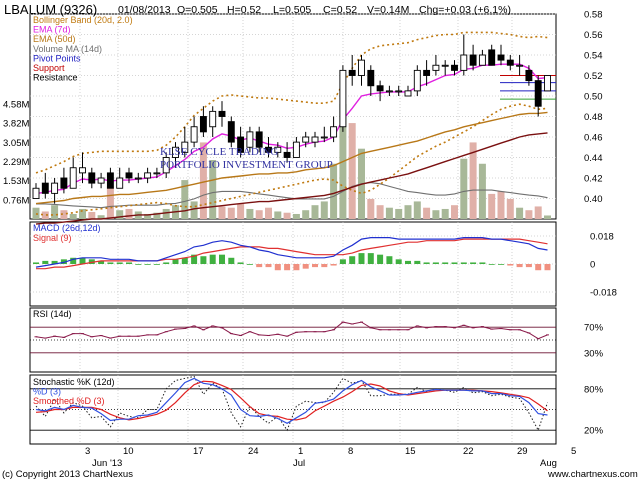 The height and width of the screenshot is (485, 640). I want to click on price-y-tick: 0.52, so click(593, 76).